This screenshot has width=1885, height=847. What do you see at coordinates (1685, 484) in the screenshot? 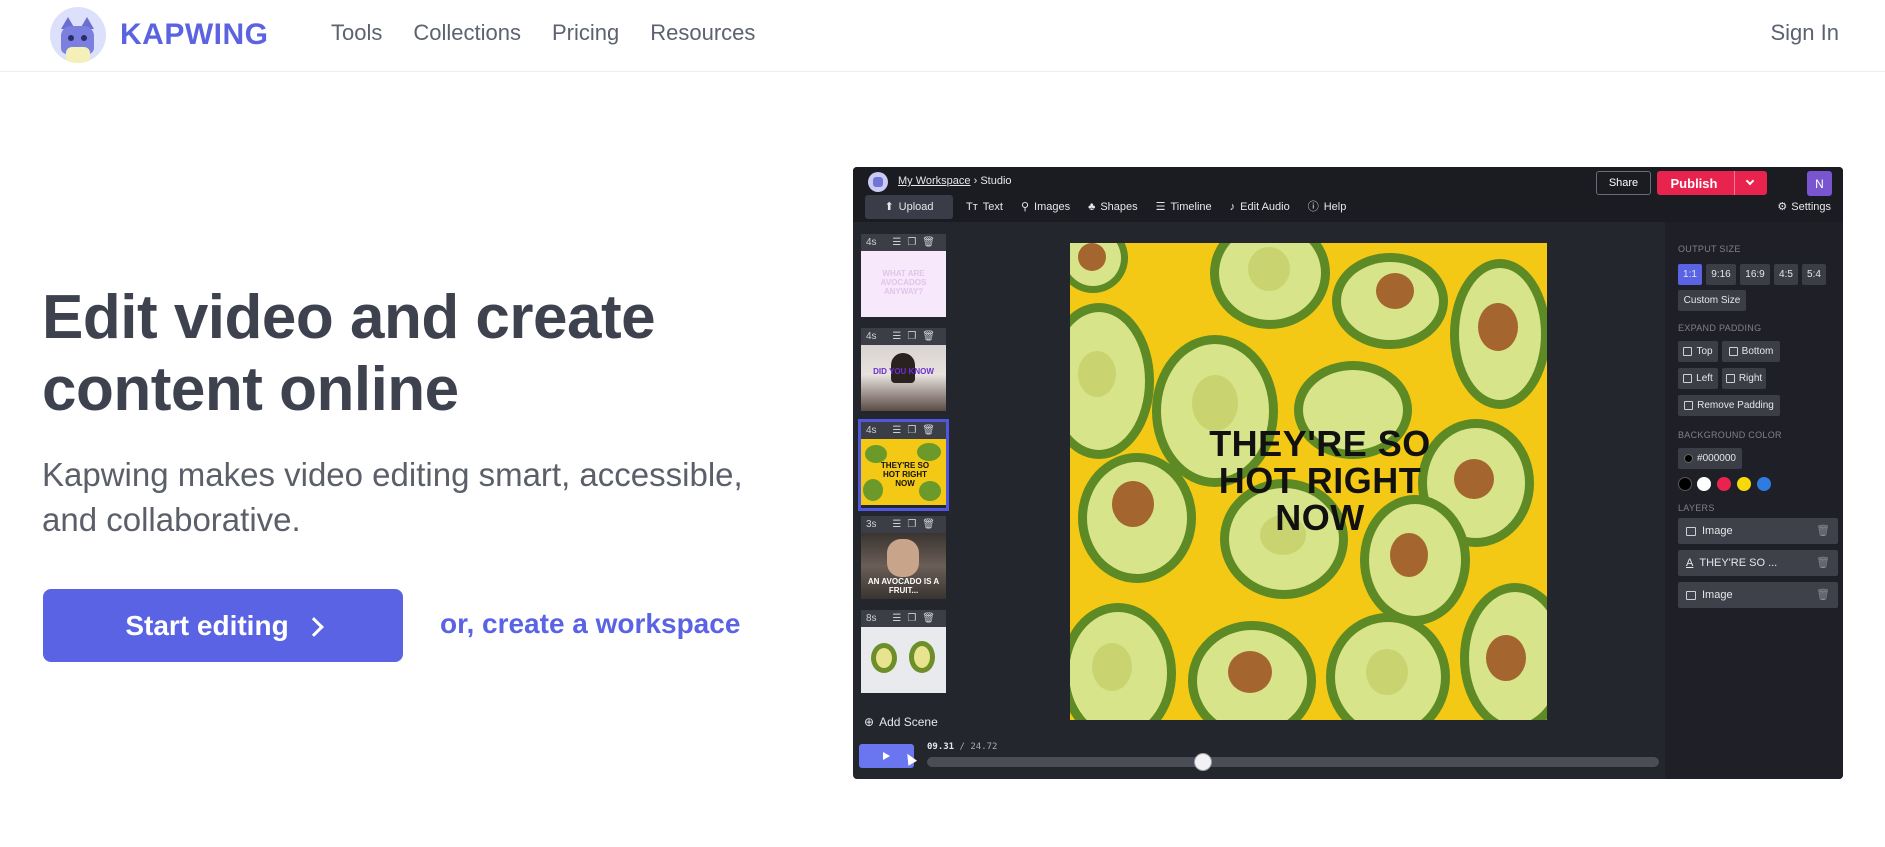
I see `swatch-black` at bounding box center [1685, 484].